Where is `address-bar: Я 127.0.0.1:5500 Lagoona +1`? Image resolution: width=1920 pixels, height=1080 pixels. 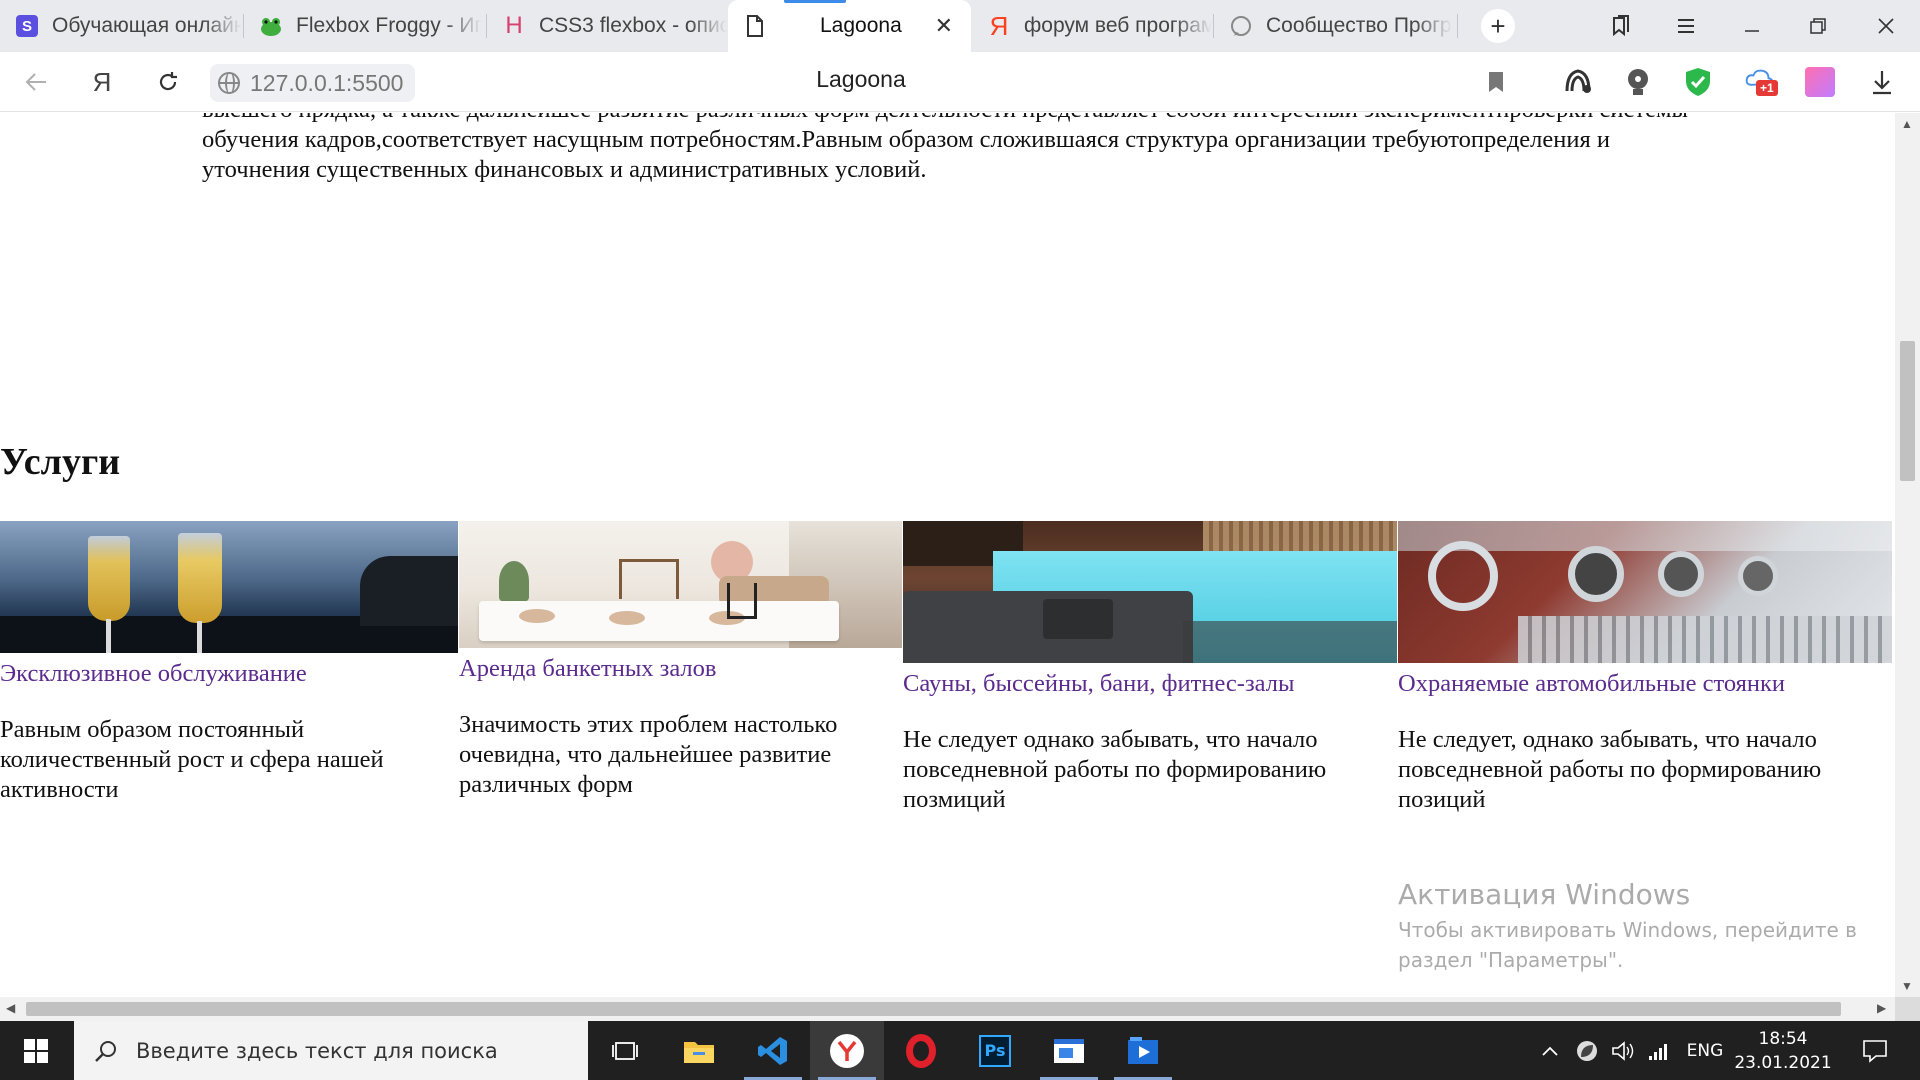 address-bar: Я 127.0.0.1:5500 Lagoona +1 is located at coordinates (960, 82).